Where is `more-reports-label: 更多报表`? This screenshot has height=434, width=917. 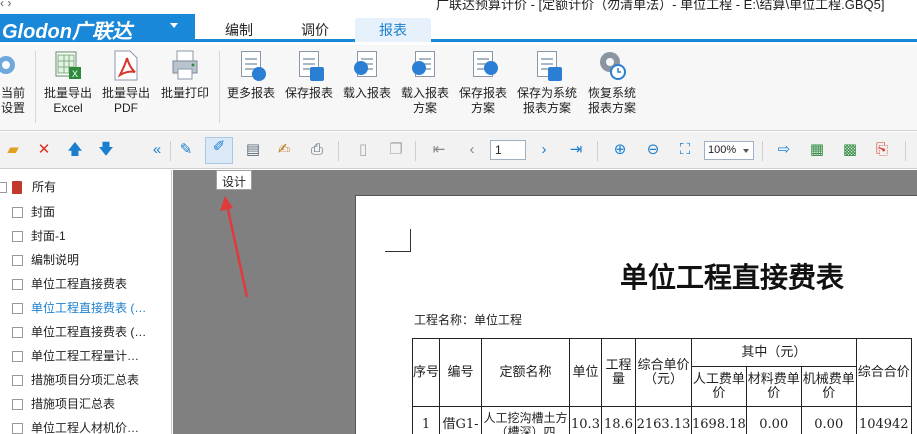
more-reports-label: 更多报表 is located at coordinates (250, 93).